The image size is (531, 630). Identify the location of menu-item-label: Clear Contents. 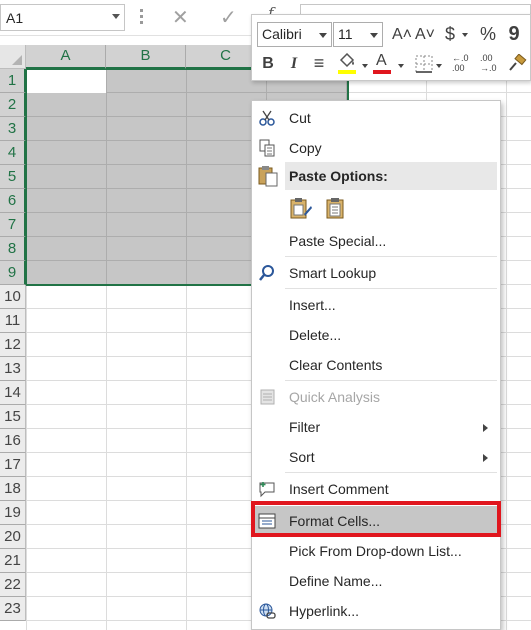
(336, 365).